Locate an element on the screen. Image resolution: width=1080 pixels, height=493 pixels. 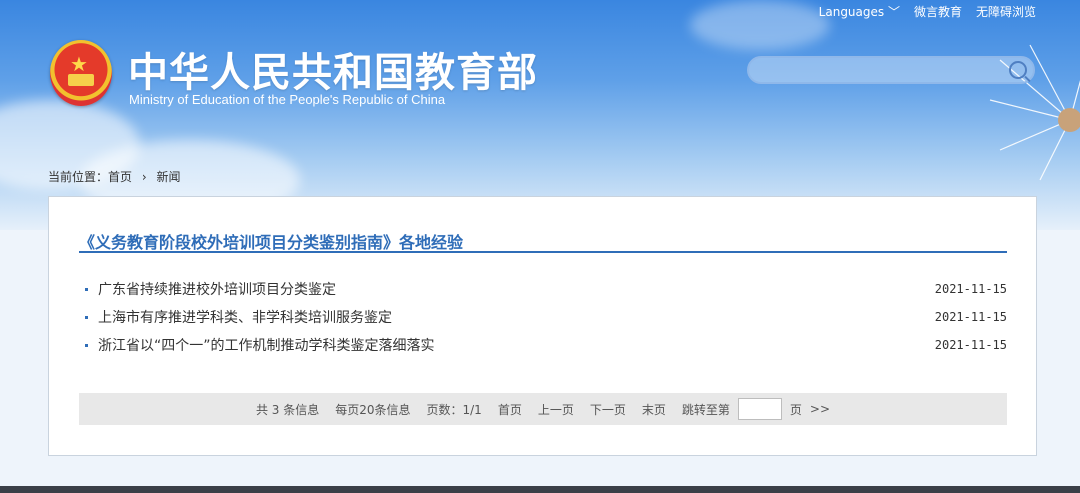
search-icon is located at coordinates (1018, 70).